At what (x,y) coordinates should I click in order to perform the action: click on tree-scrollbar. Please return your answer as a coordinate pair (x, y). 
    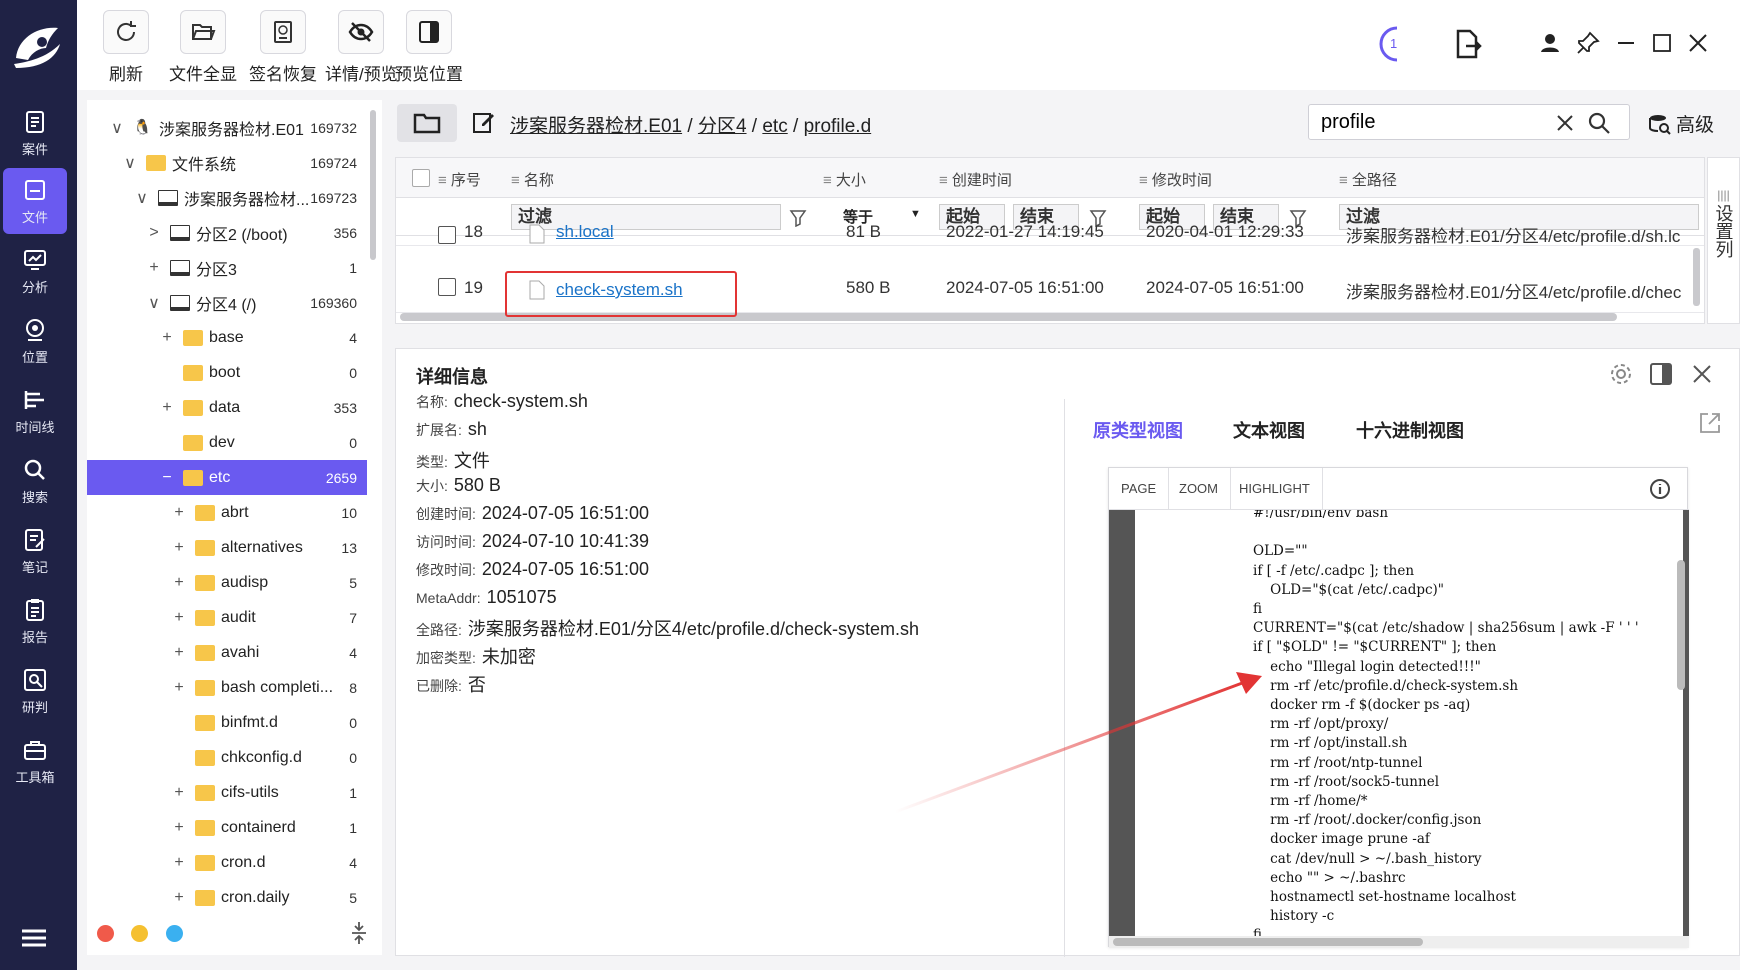
    Looking at the image, I should click on (373, 185).